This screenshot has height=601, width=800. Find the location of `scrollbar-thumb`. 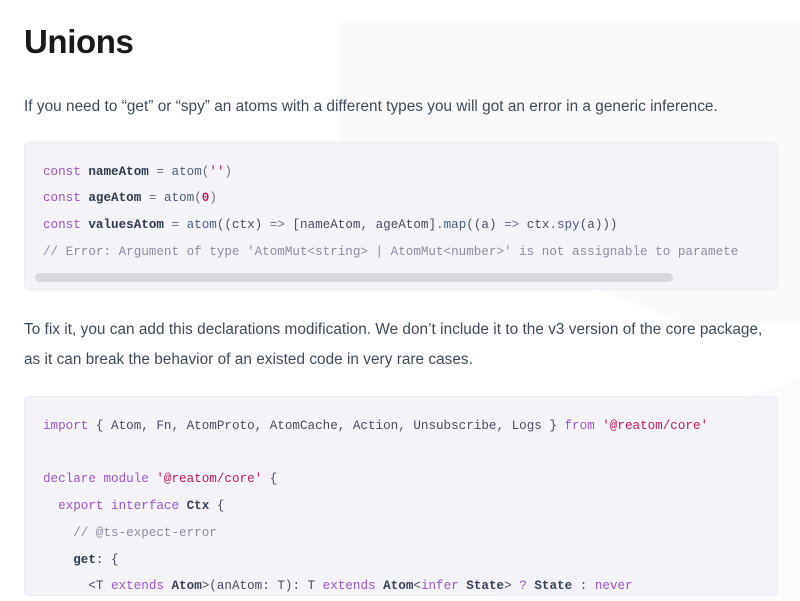

scrollbar-thumb is located at coordinates (354, 277).